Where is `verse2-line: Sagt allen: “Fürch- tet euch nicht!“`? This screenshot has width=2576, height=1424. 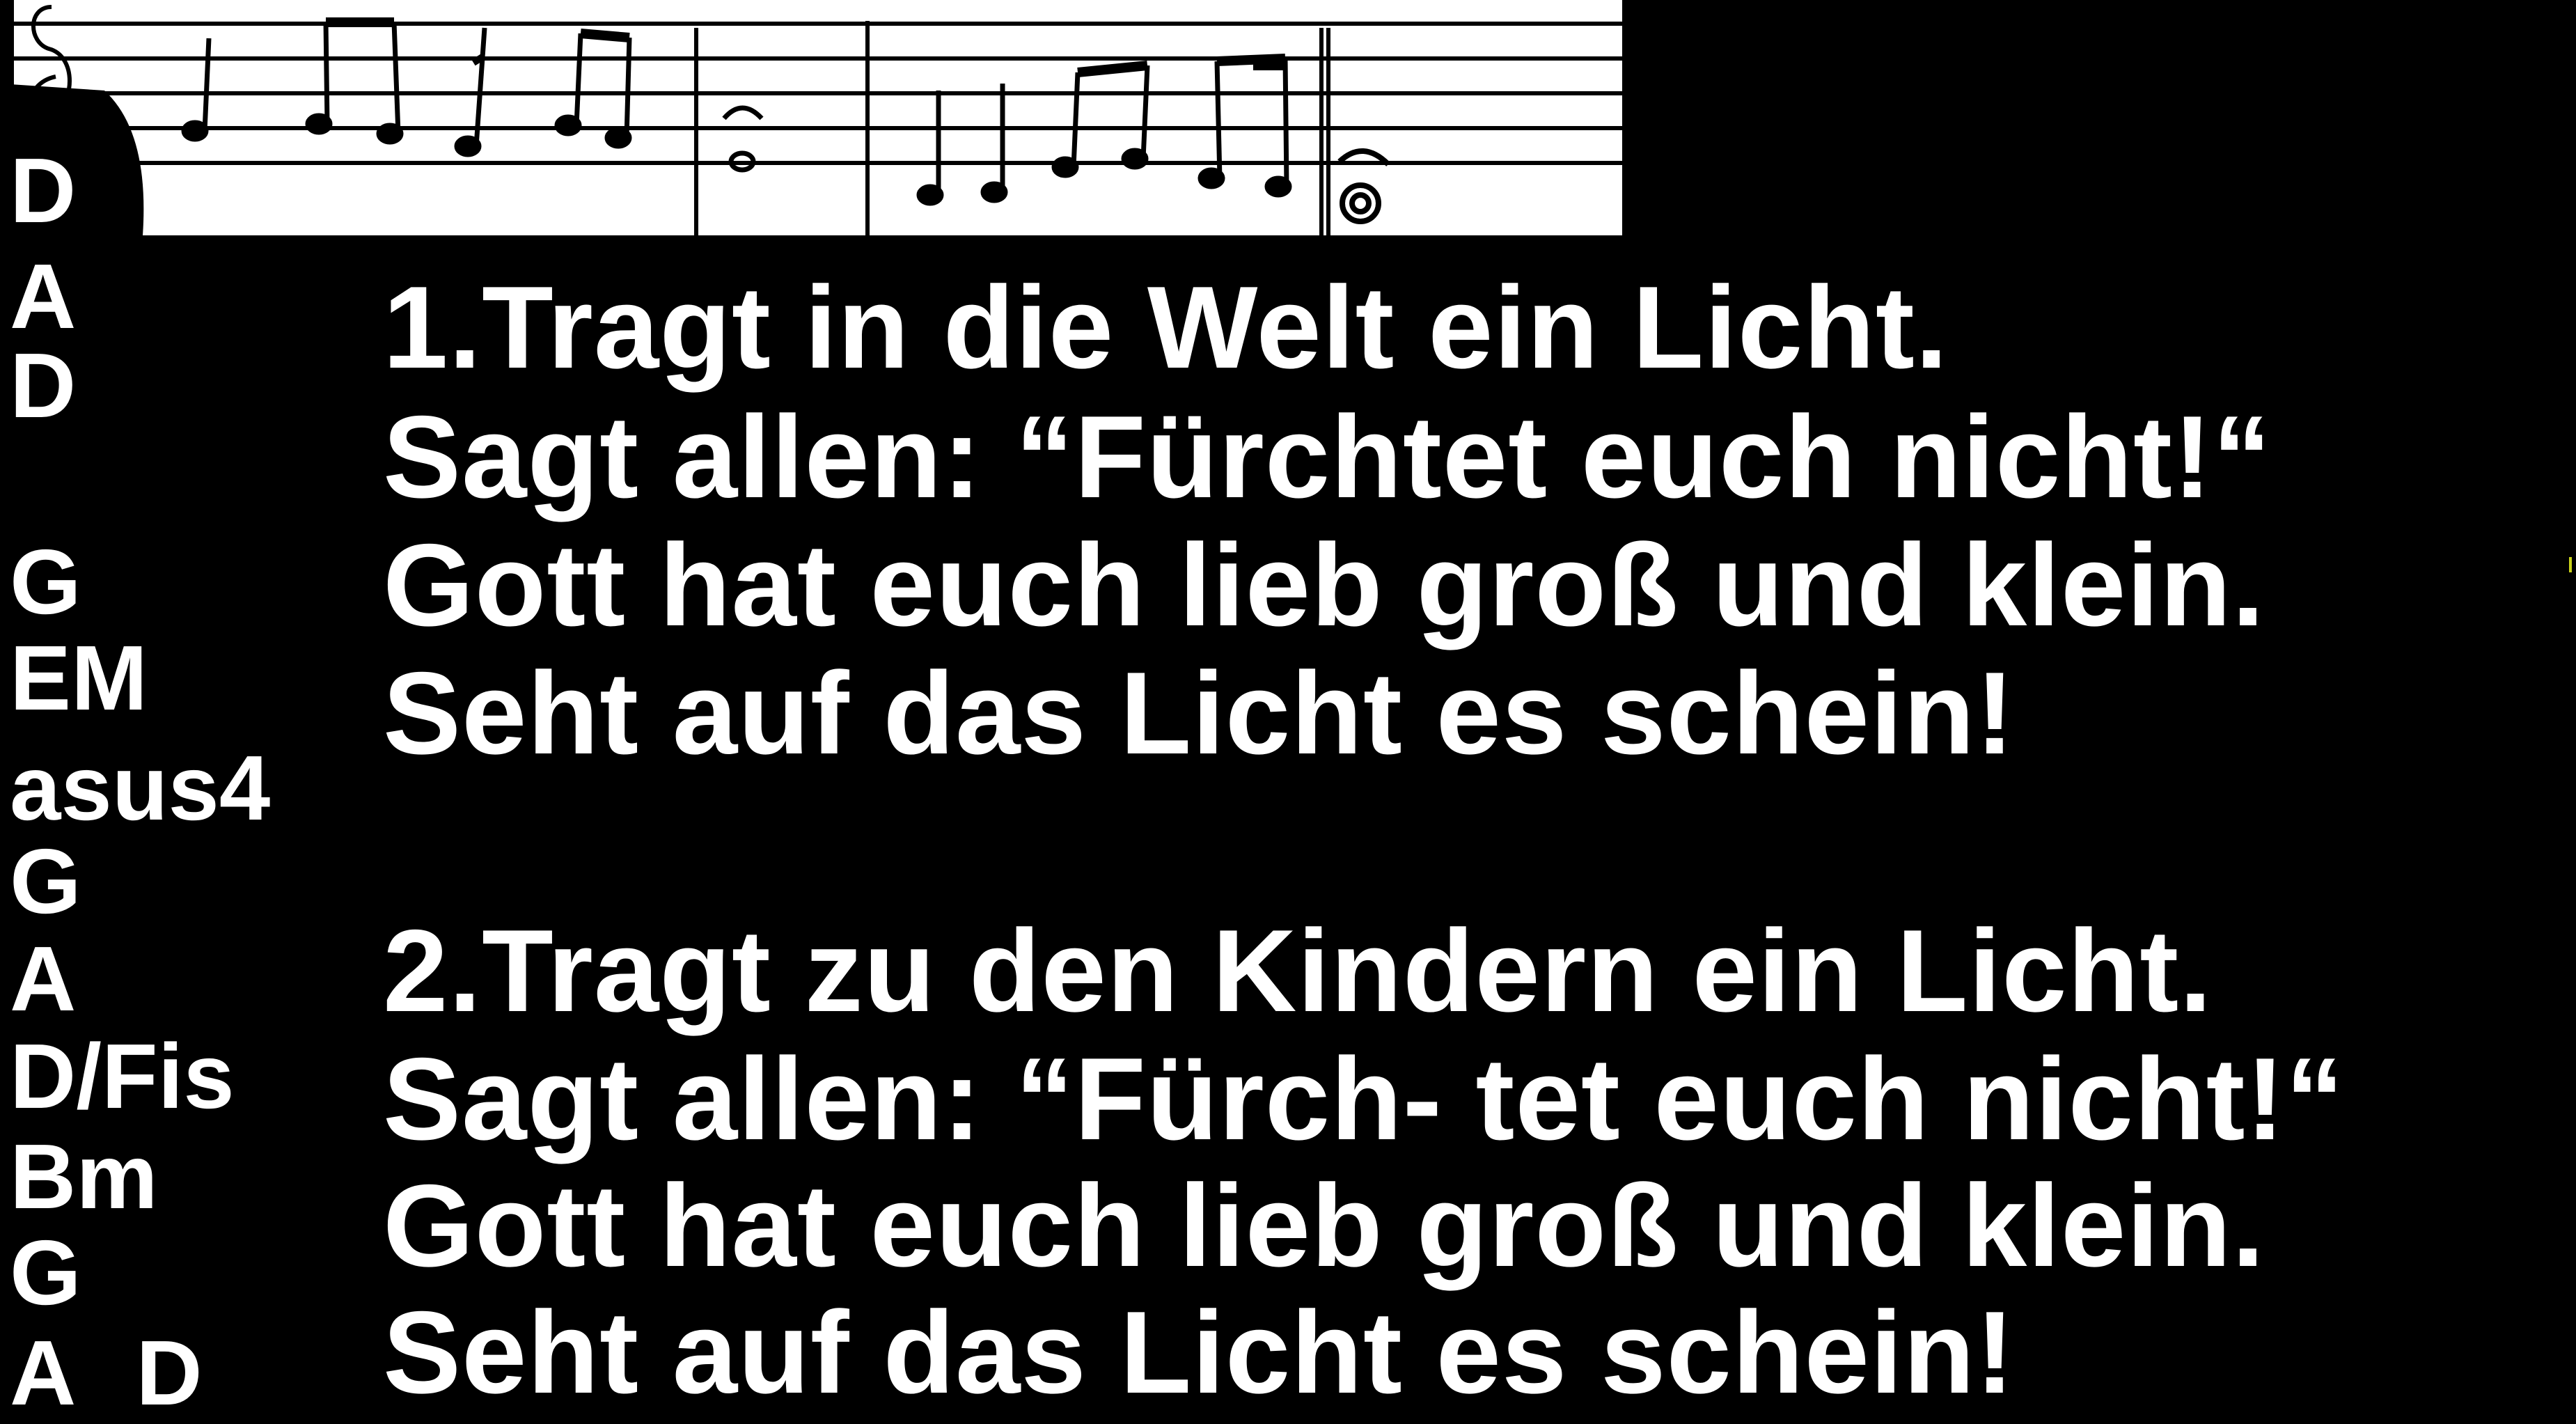 verse2-line: Sagt allen: “Fürch- tet euch nicht!“ is located at coordinates (1364, 1098).